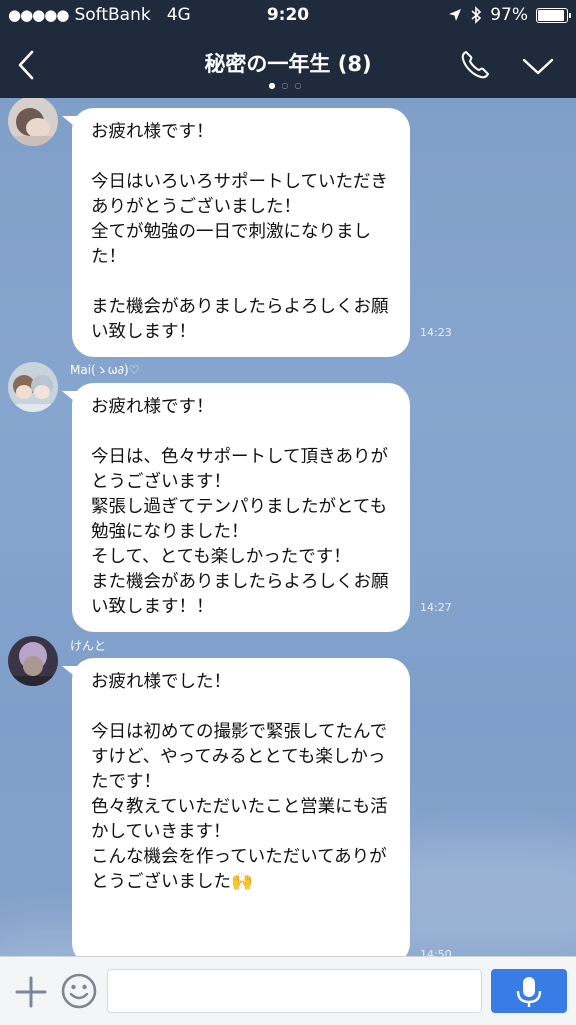  What do you see at coordinates (294, 991) in the screenshot?
I see `message-input` at bounding box center [294, 991].